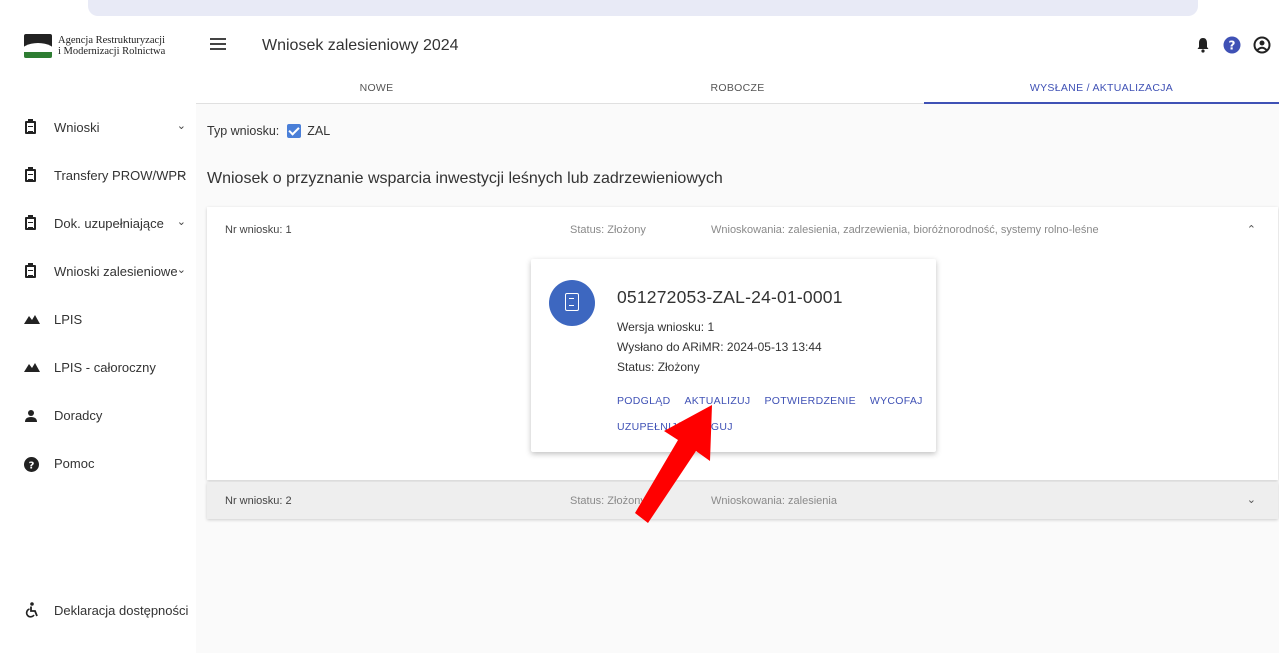 This screenshot has width=1279, height=653. Describe the element at coordinates (74, 463) in the screenshot. I see `sidebar-item-label: Pomoc` at that location.